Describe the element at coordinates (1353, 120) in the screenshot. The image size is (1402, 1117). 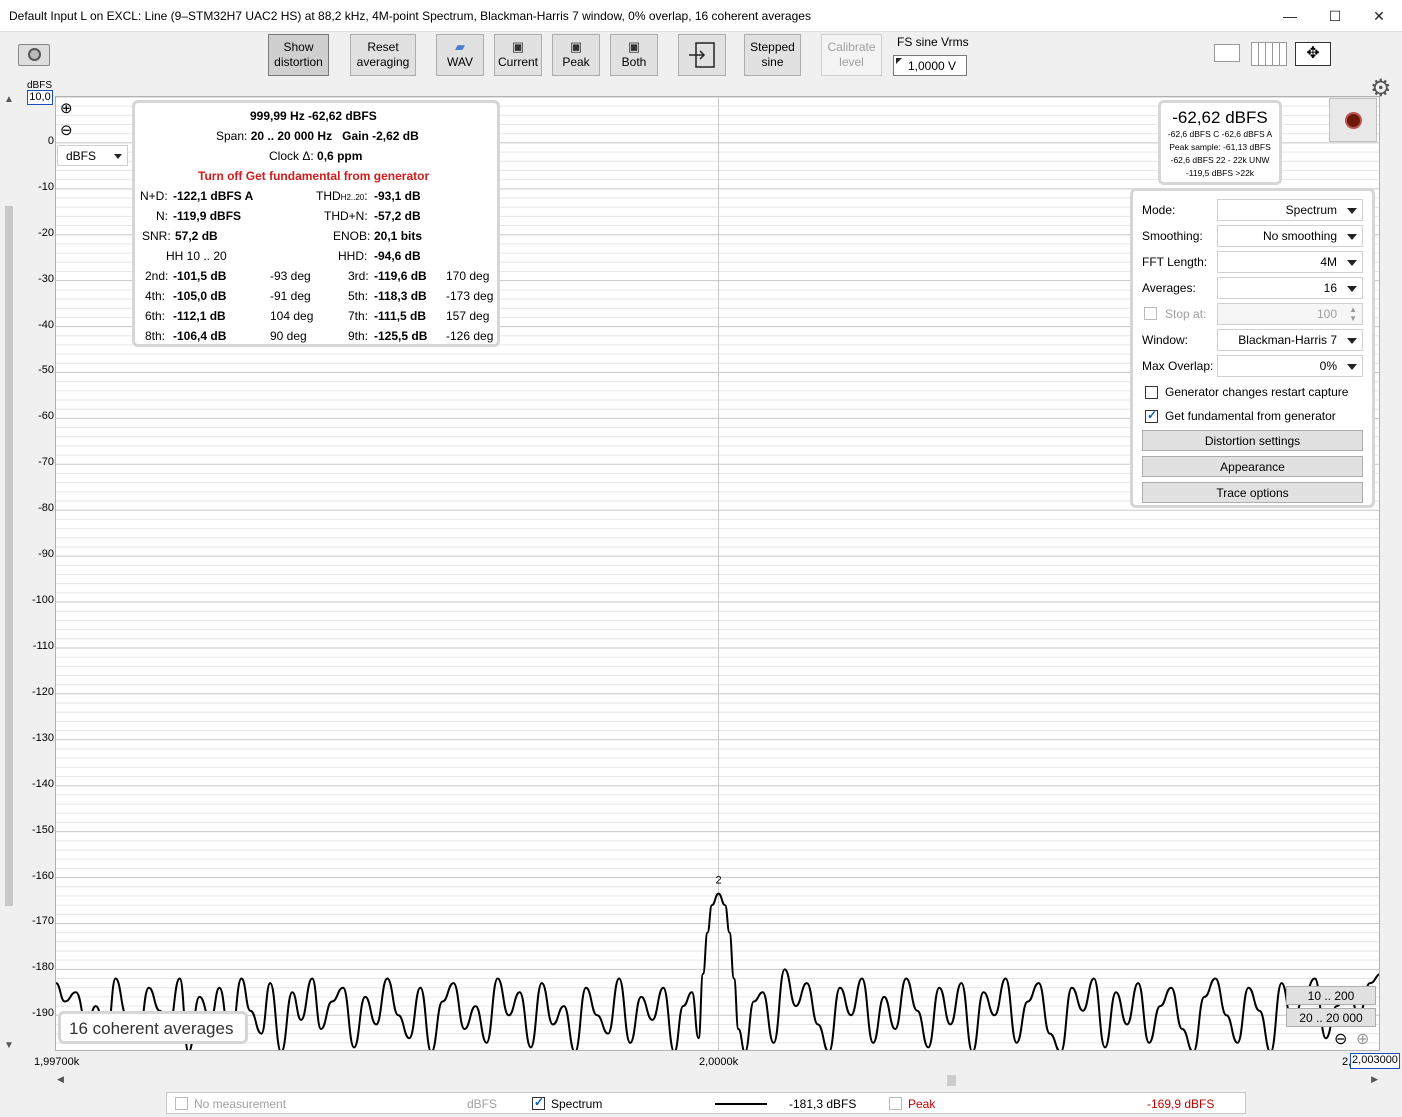
I see `record-button` at that location.